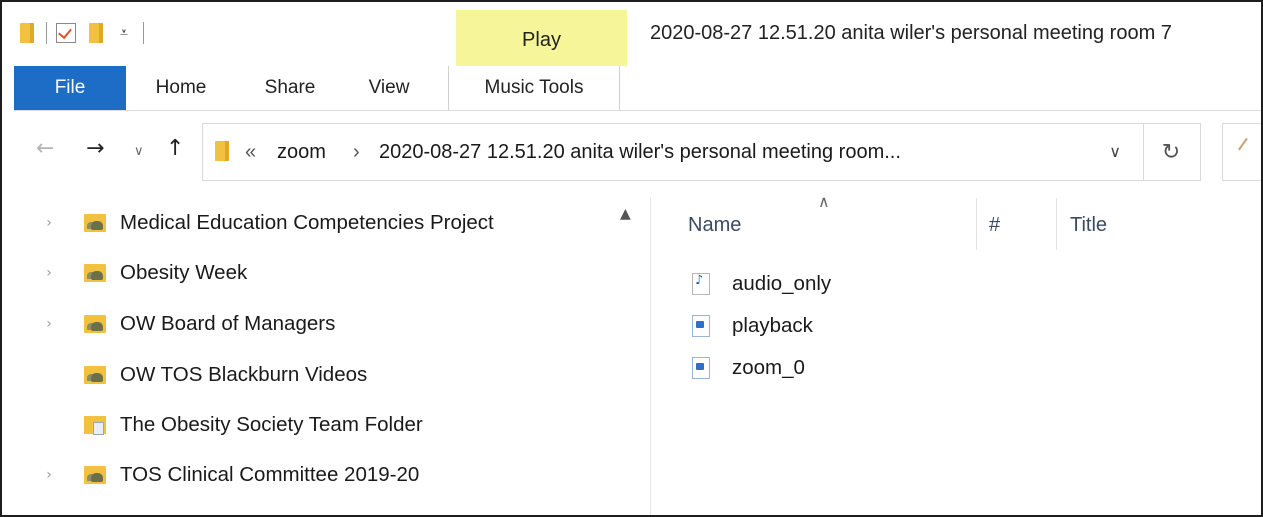 The image size is (1263, 517). I want to click on back-arrow-icon: ←, so click(45, 148).